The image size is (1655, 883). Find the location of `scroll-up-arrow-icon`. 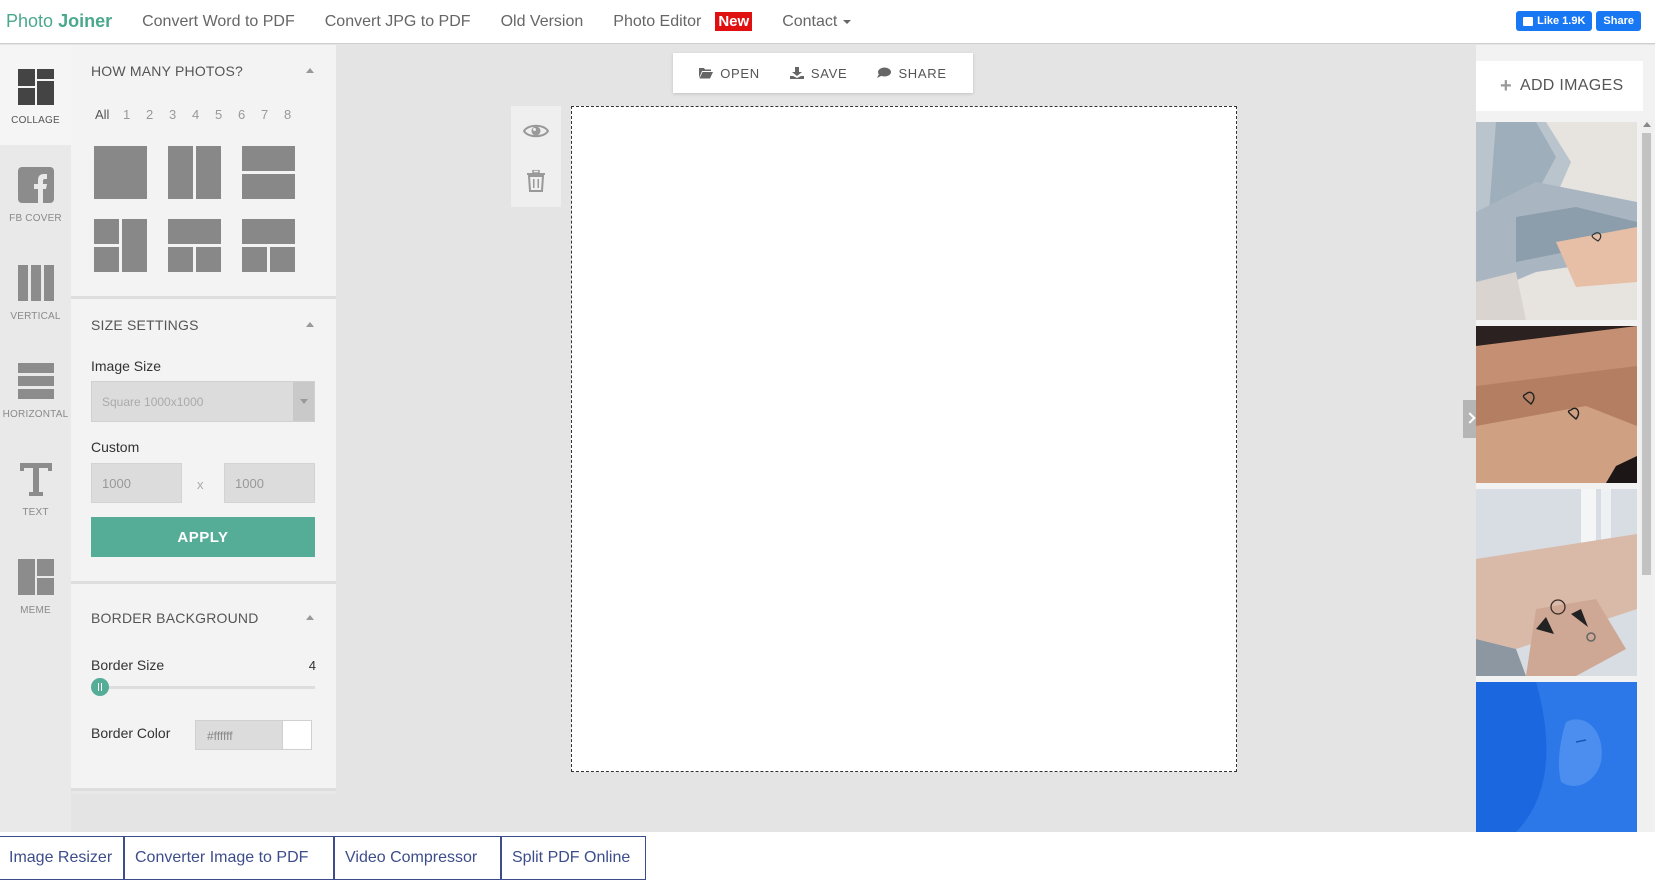

scroll-up-arrow-icon is located at coordinates (1647, 124).